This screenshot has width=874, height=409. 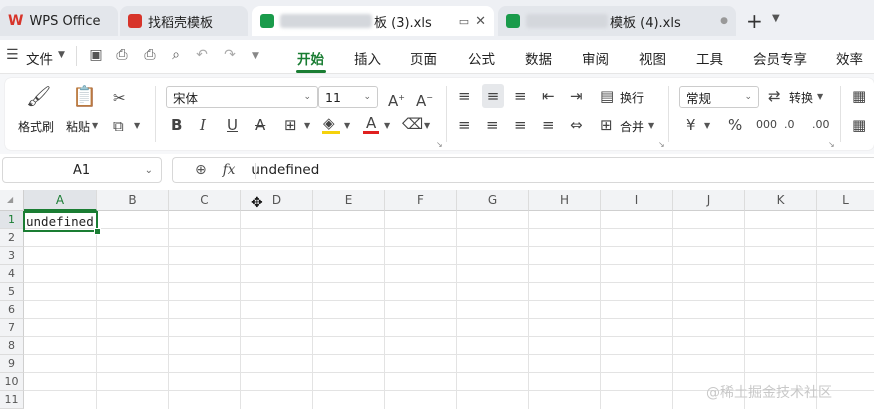 I want to click on fill-chevron-icon: ▼, so click(x=347, y=125).